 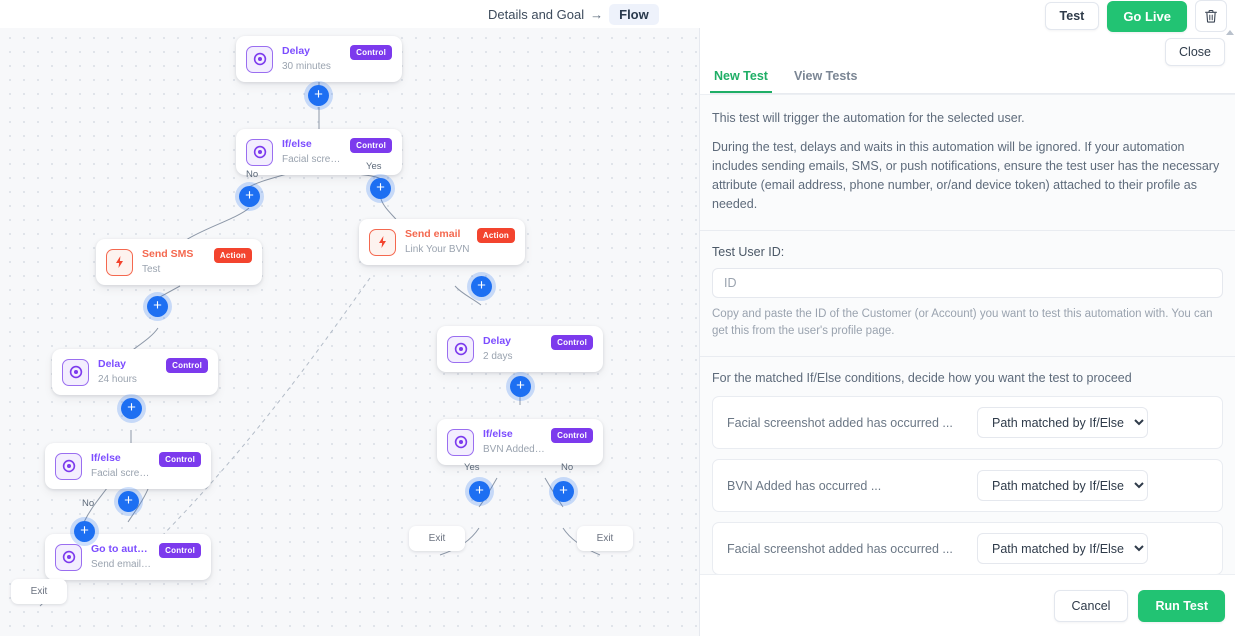 I want to click on node-badge: Action, so click(x=232, y=255).